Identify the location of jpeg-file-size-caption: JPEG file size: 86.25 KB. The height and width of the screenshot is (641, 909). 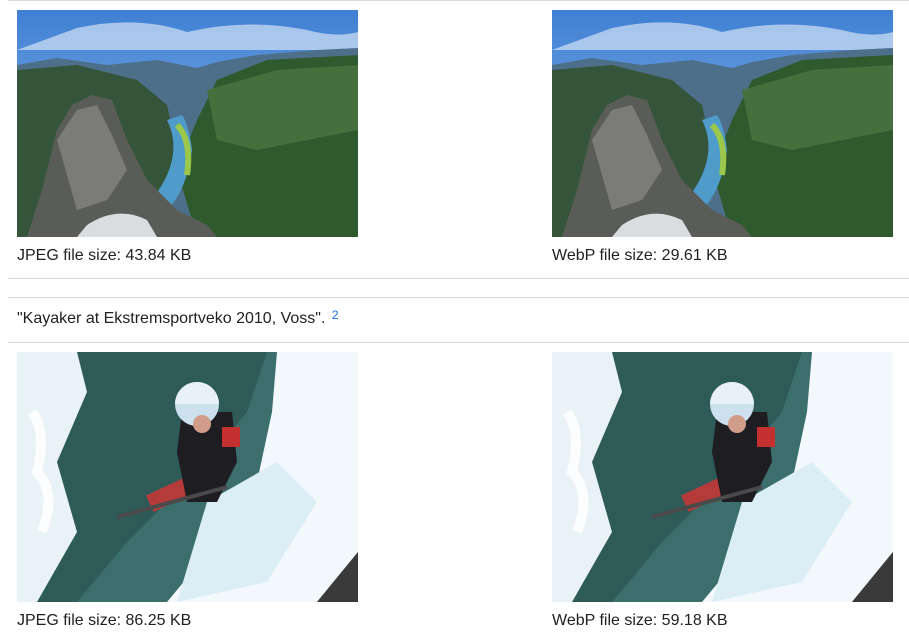
(104, 620).